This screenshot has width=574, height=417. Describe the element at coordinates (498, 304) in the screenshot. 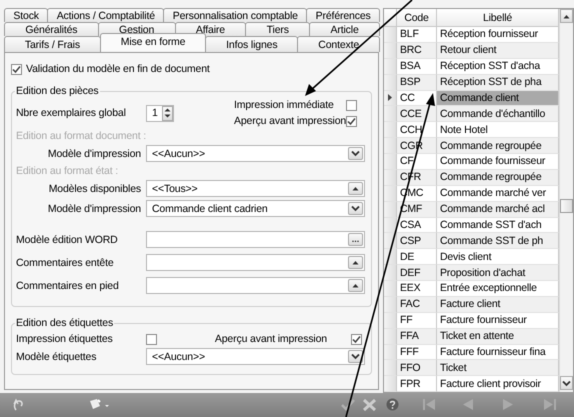

I see `table-cell: Facture client` at that location.